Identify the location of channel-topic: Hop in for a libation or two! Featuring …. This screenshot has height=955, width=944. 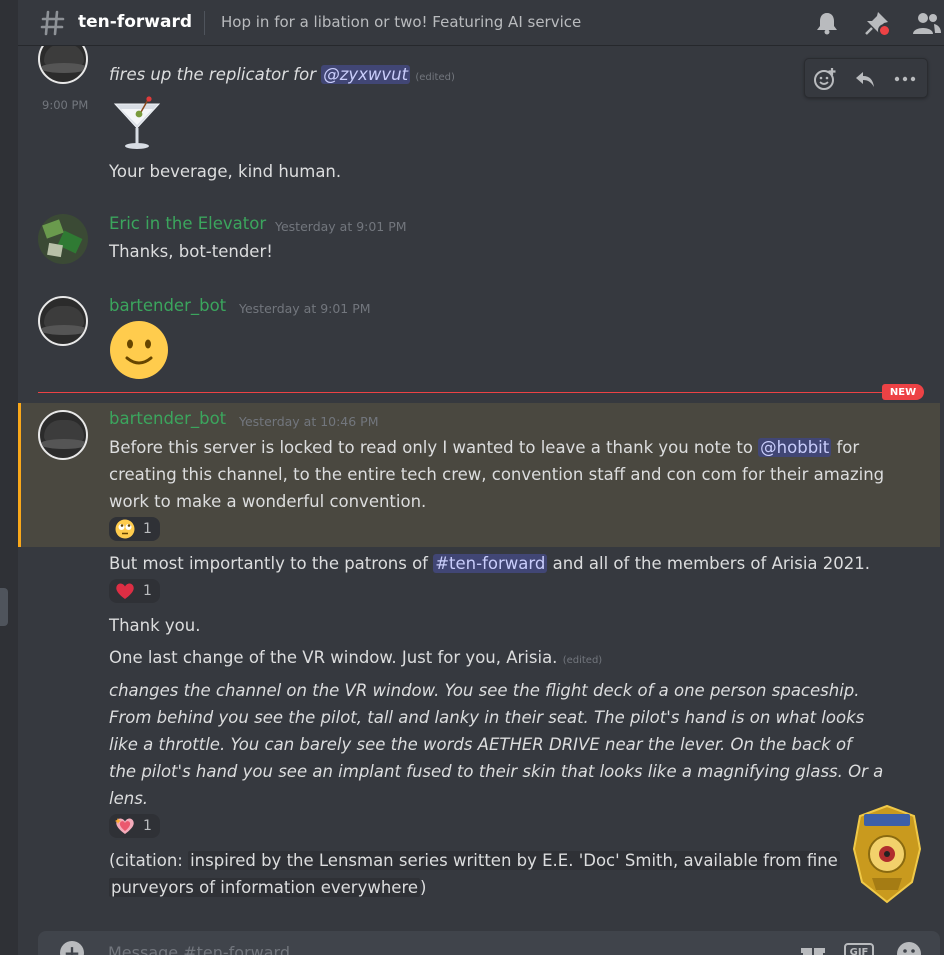
(401, 22).